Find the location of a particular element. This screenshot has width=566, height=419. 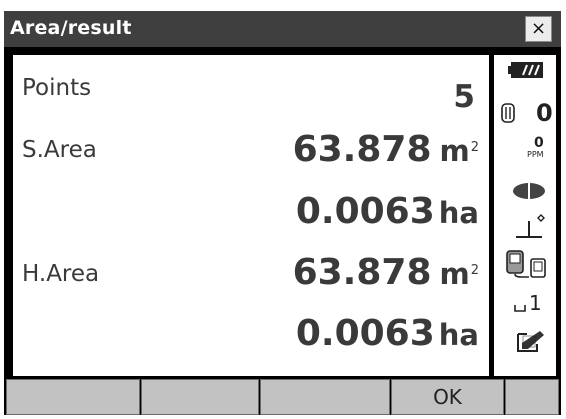

s-area-m2-number: 63.878 is located at coordinates (362, 149).